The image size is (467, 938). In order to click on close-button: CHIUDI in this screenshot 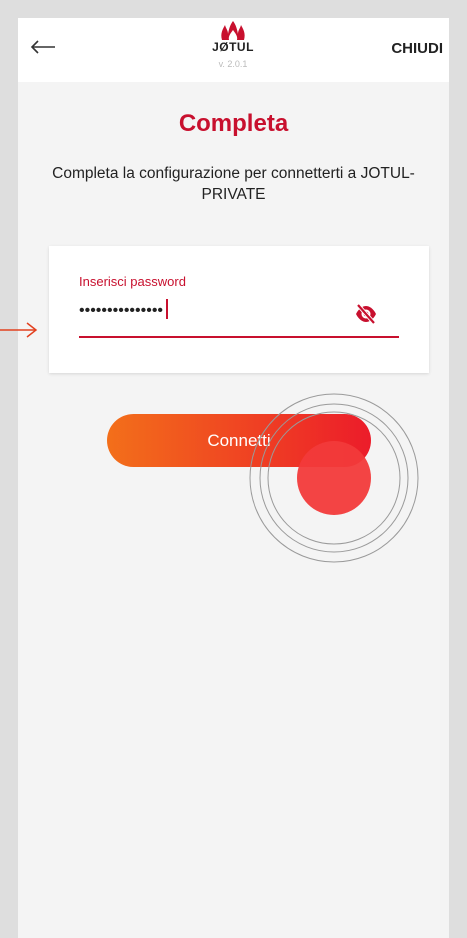, I will do `click(417, 48)`.